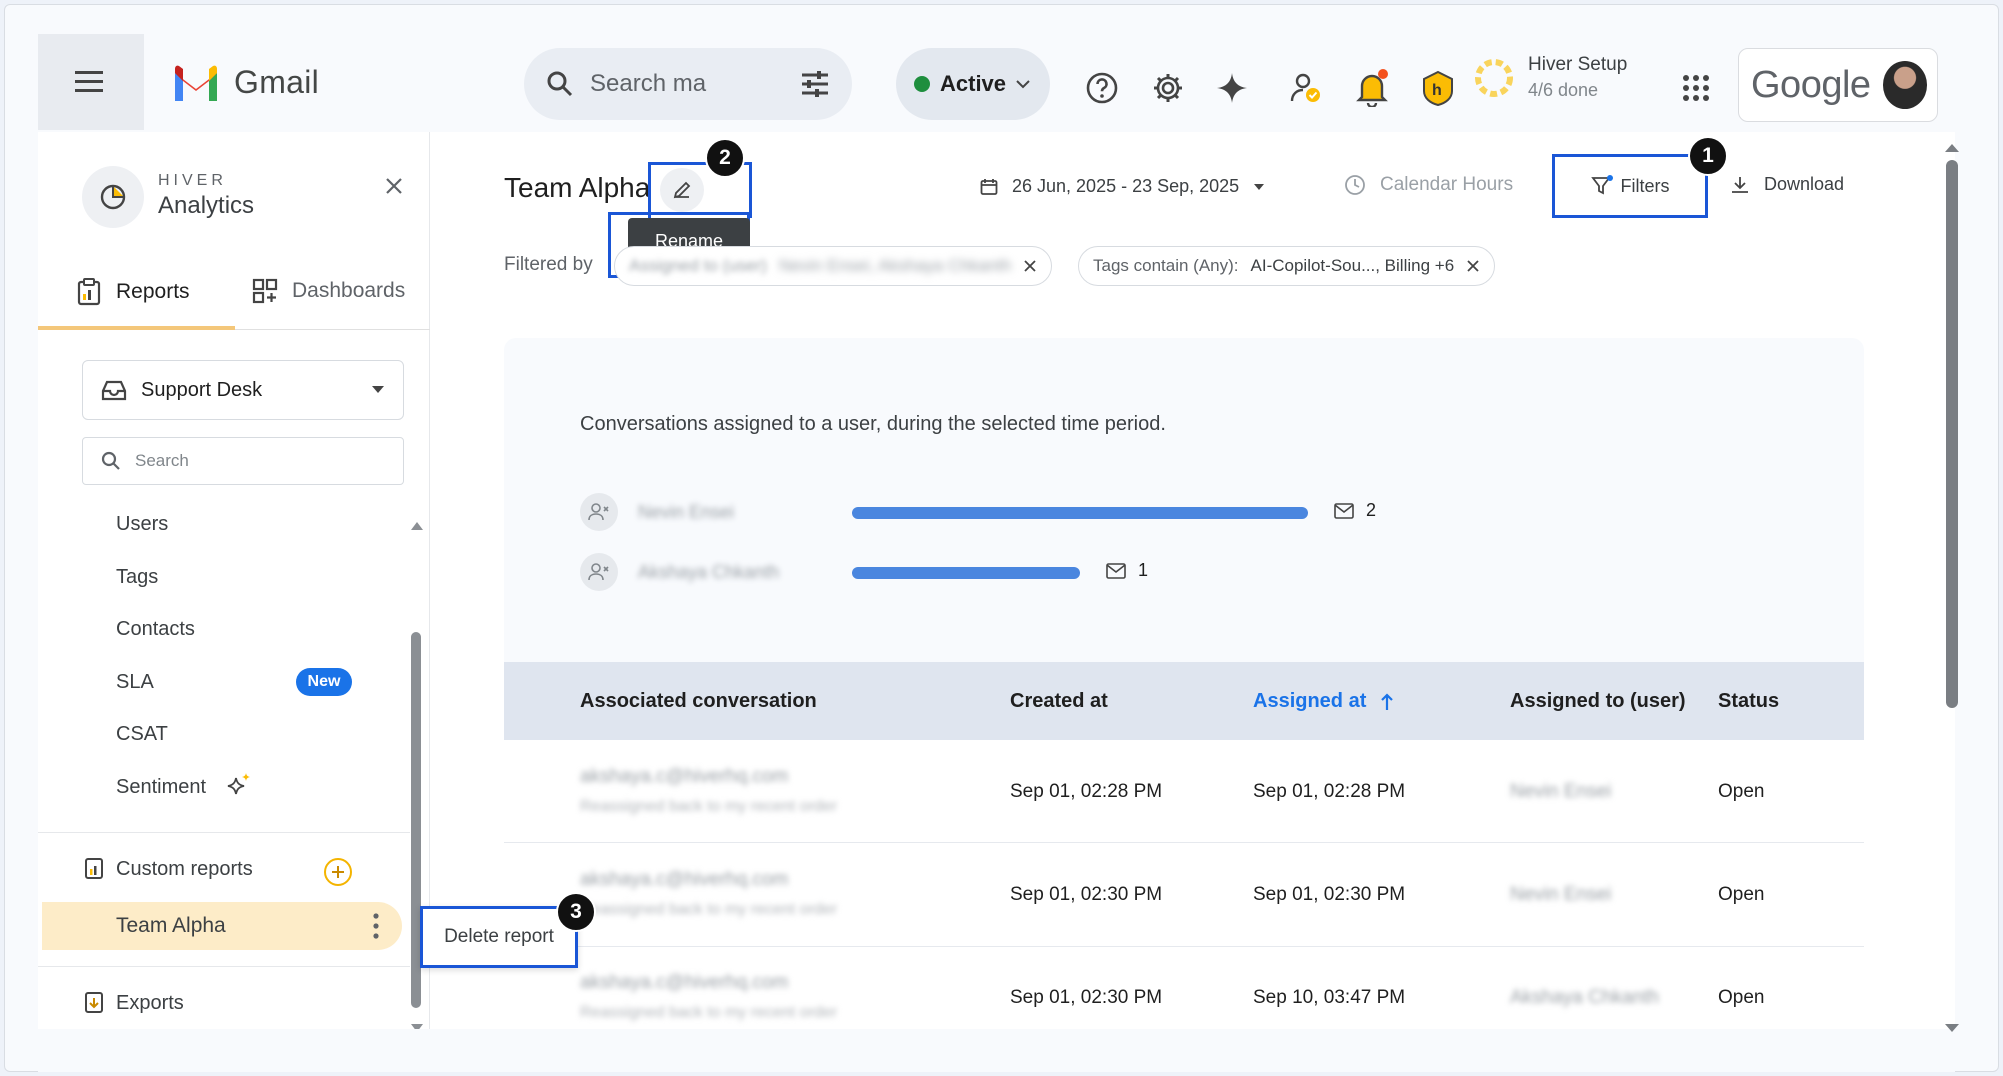 The height and width of the screenshot is (1076, 2003). I want to click on column-header-conversation: Associated conversation, so click(698, 701).